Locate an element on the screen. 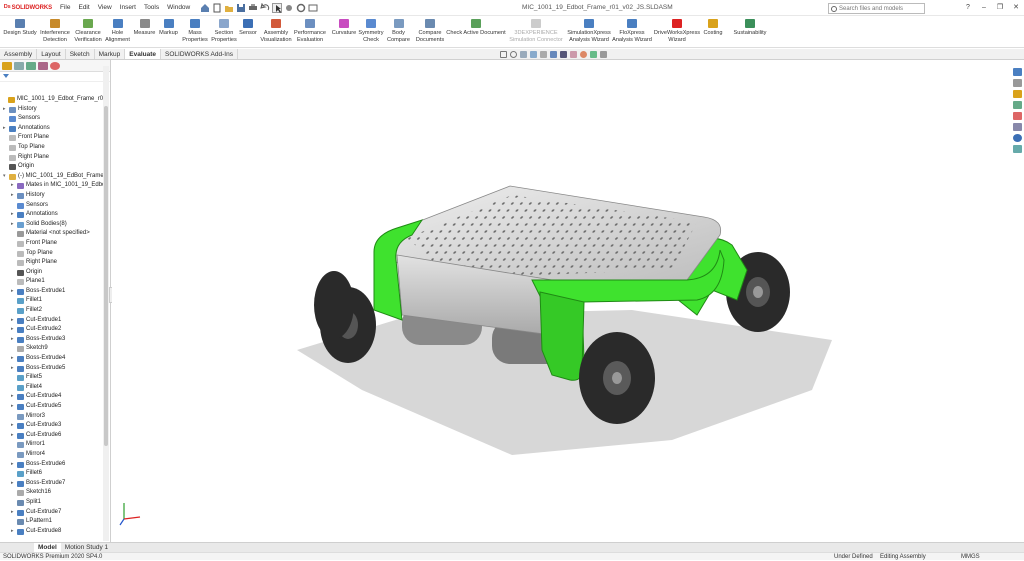 This screenshot has height=561, width=1024. tree-item: LPattern1 is located at coordinates (51, 522).